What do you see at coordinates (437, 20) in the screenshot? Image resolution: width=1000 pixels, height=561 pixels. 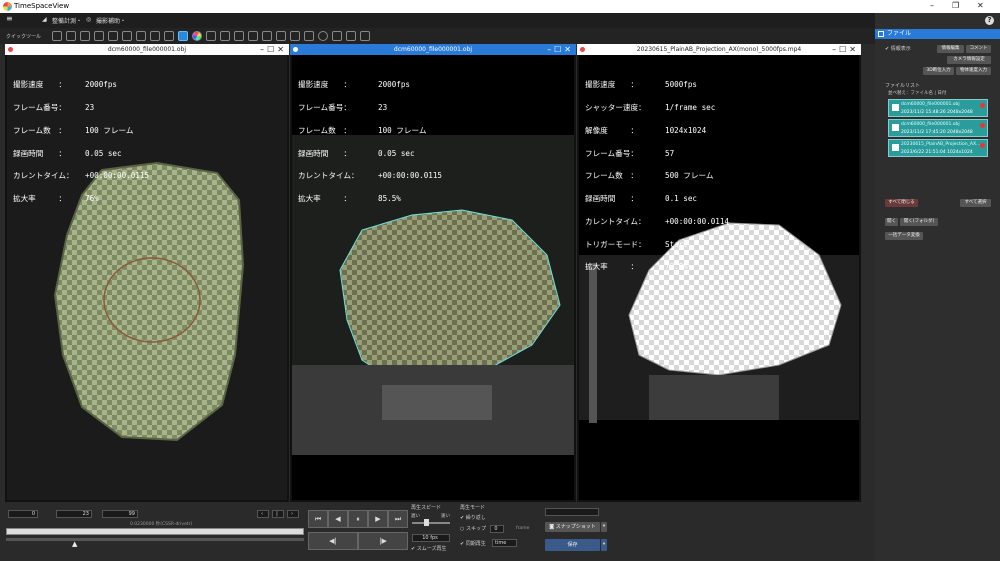 I see `menu-bar: ≡ ◢ 整備計測・ ◎ 撮影補助・` at bounding box center [437, 20].